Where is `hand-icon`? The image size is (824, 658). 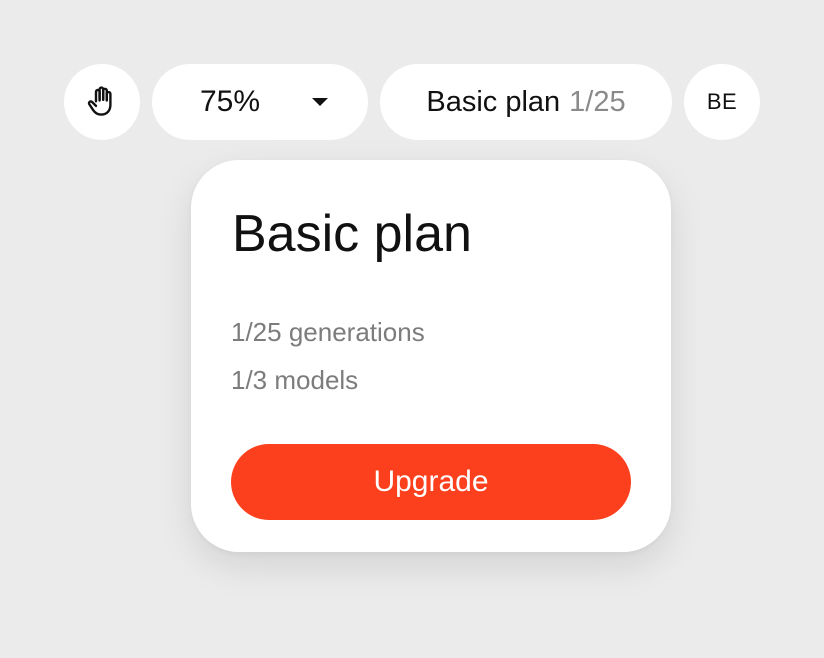
hand-icon is located at coordinates (102, 102).